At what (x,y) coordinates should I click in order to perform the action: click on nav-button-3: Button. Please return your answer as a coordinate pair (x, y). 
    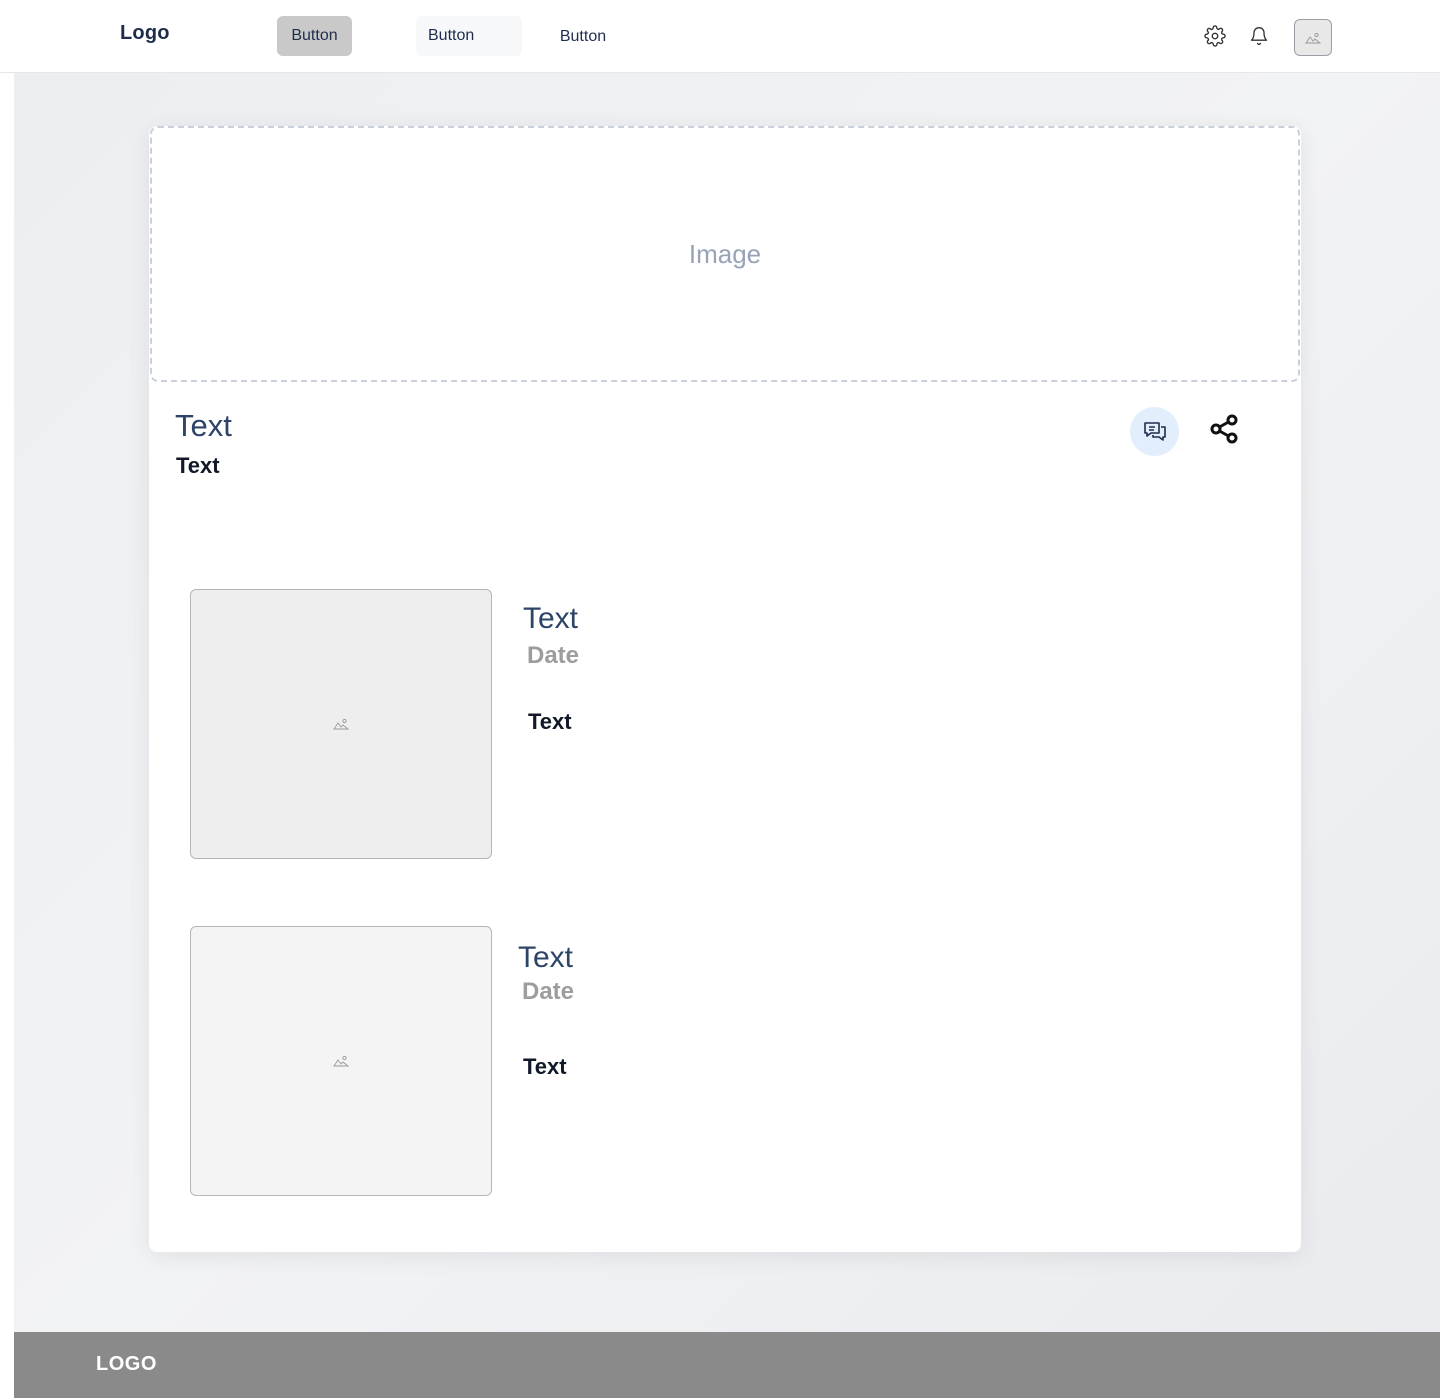
    Looking at the image, I should click on (583, 37).